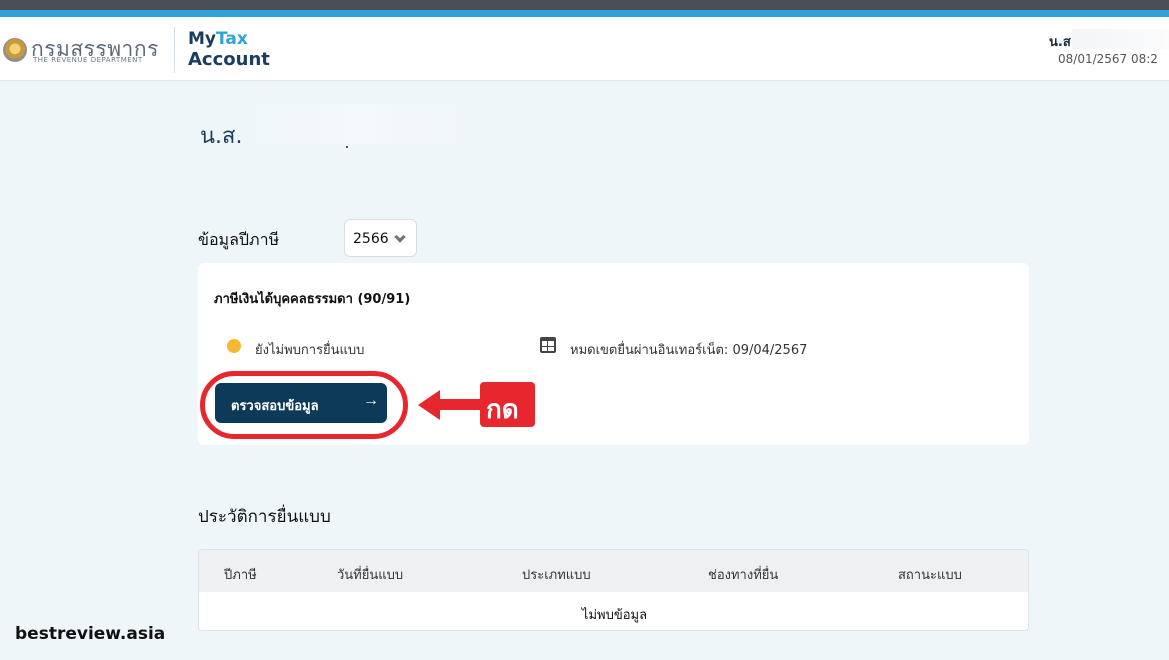 This screenshot has width=1169, height=660. What do you see at coordinates (743, 574) in the screenshot?
I see `column-header-channel: ช่องทางที่ยื่น` at bounding box center [743, 574].